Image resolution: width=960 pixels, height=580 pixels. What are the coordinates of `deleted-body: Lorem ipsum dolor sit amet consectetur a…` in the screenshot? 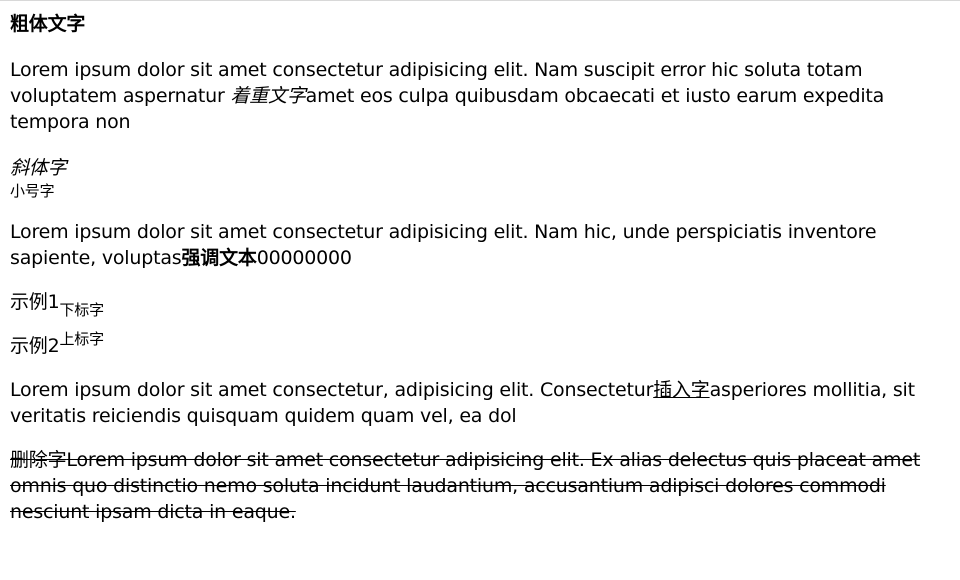 It's located at (465, 486).